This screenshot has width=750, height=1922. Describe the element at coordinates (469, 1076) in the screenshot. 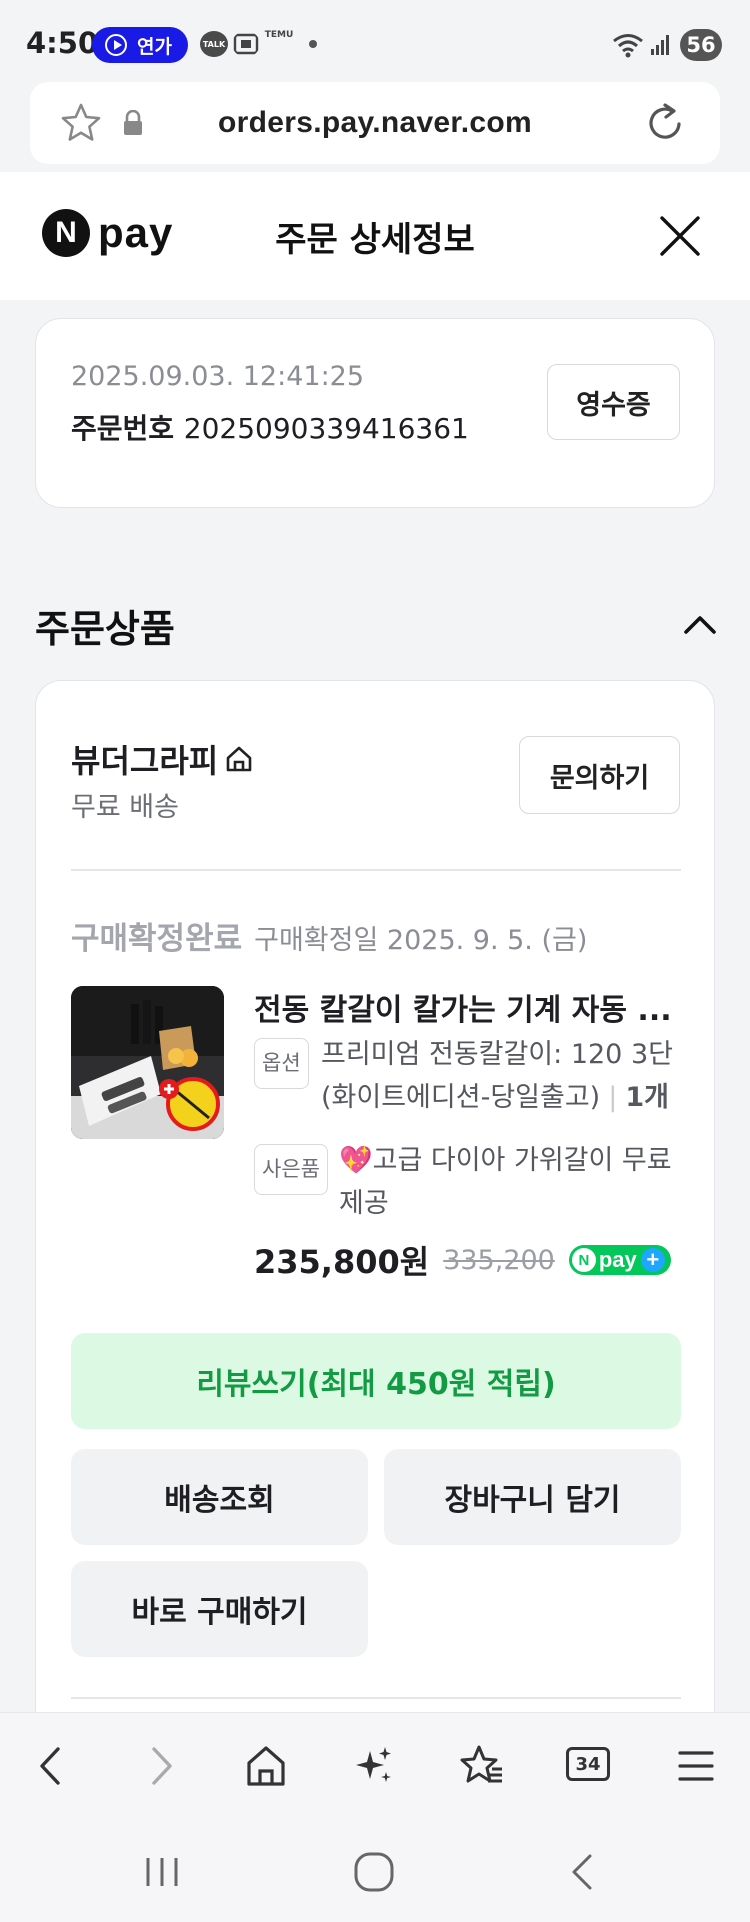

I see `option-row: 옵션 프리미엄 전동칼갈이: 120 3단 (화이트에디션-당일출고) | 1개` at that location.